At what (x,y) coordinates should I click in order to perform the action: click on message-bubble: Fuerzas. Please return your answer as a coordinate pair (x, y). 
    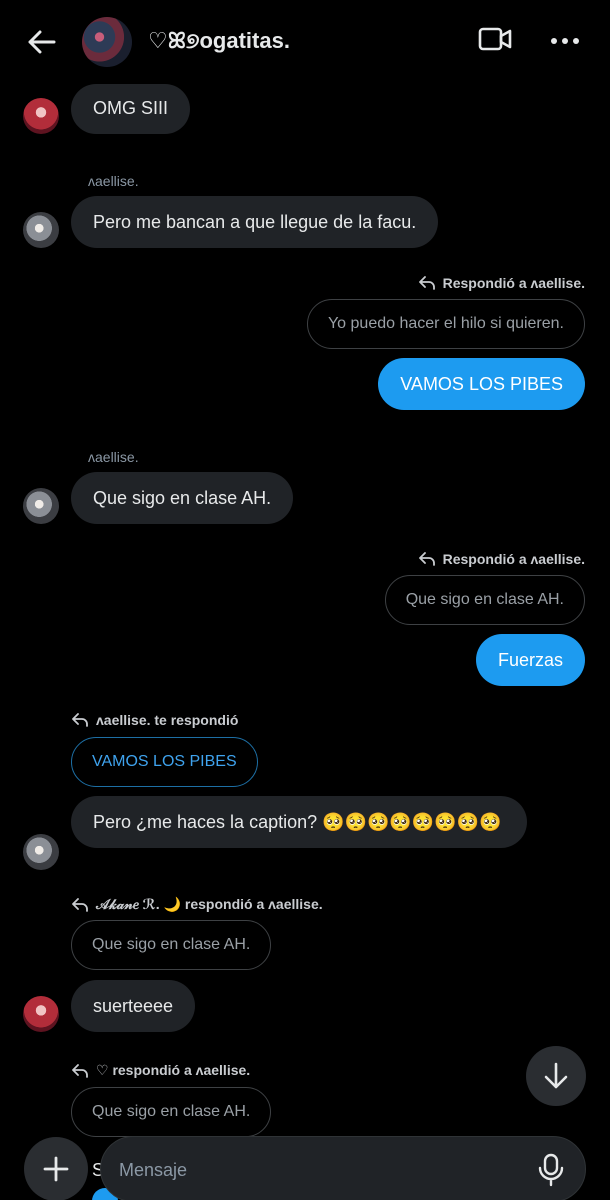
    Looking at the image, I should click on (530, 660).